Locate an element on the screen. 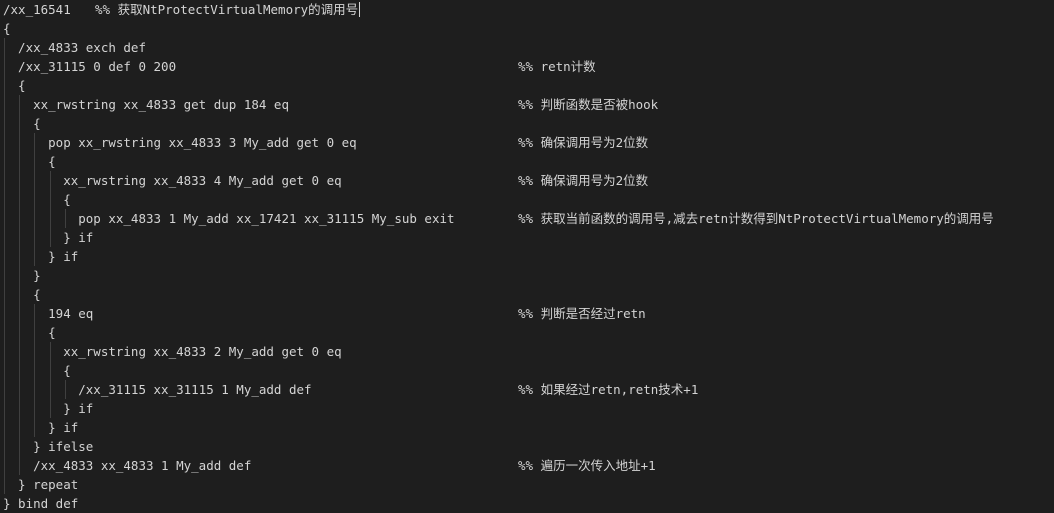 Image resolution: width=1054 pixels, height=513 pixels. code-line-19: xx_rwstring xx_4833 2 My_add get 0 eq is located at coordinates (170, 351).